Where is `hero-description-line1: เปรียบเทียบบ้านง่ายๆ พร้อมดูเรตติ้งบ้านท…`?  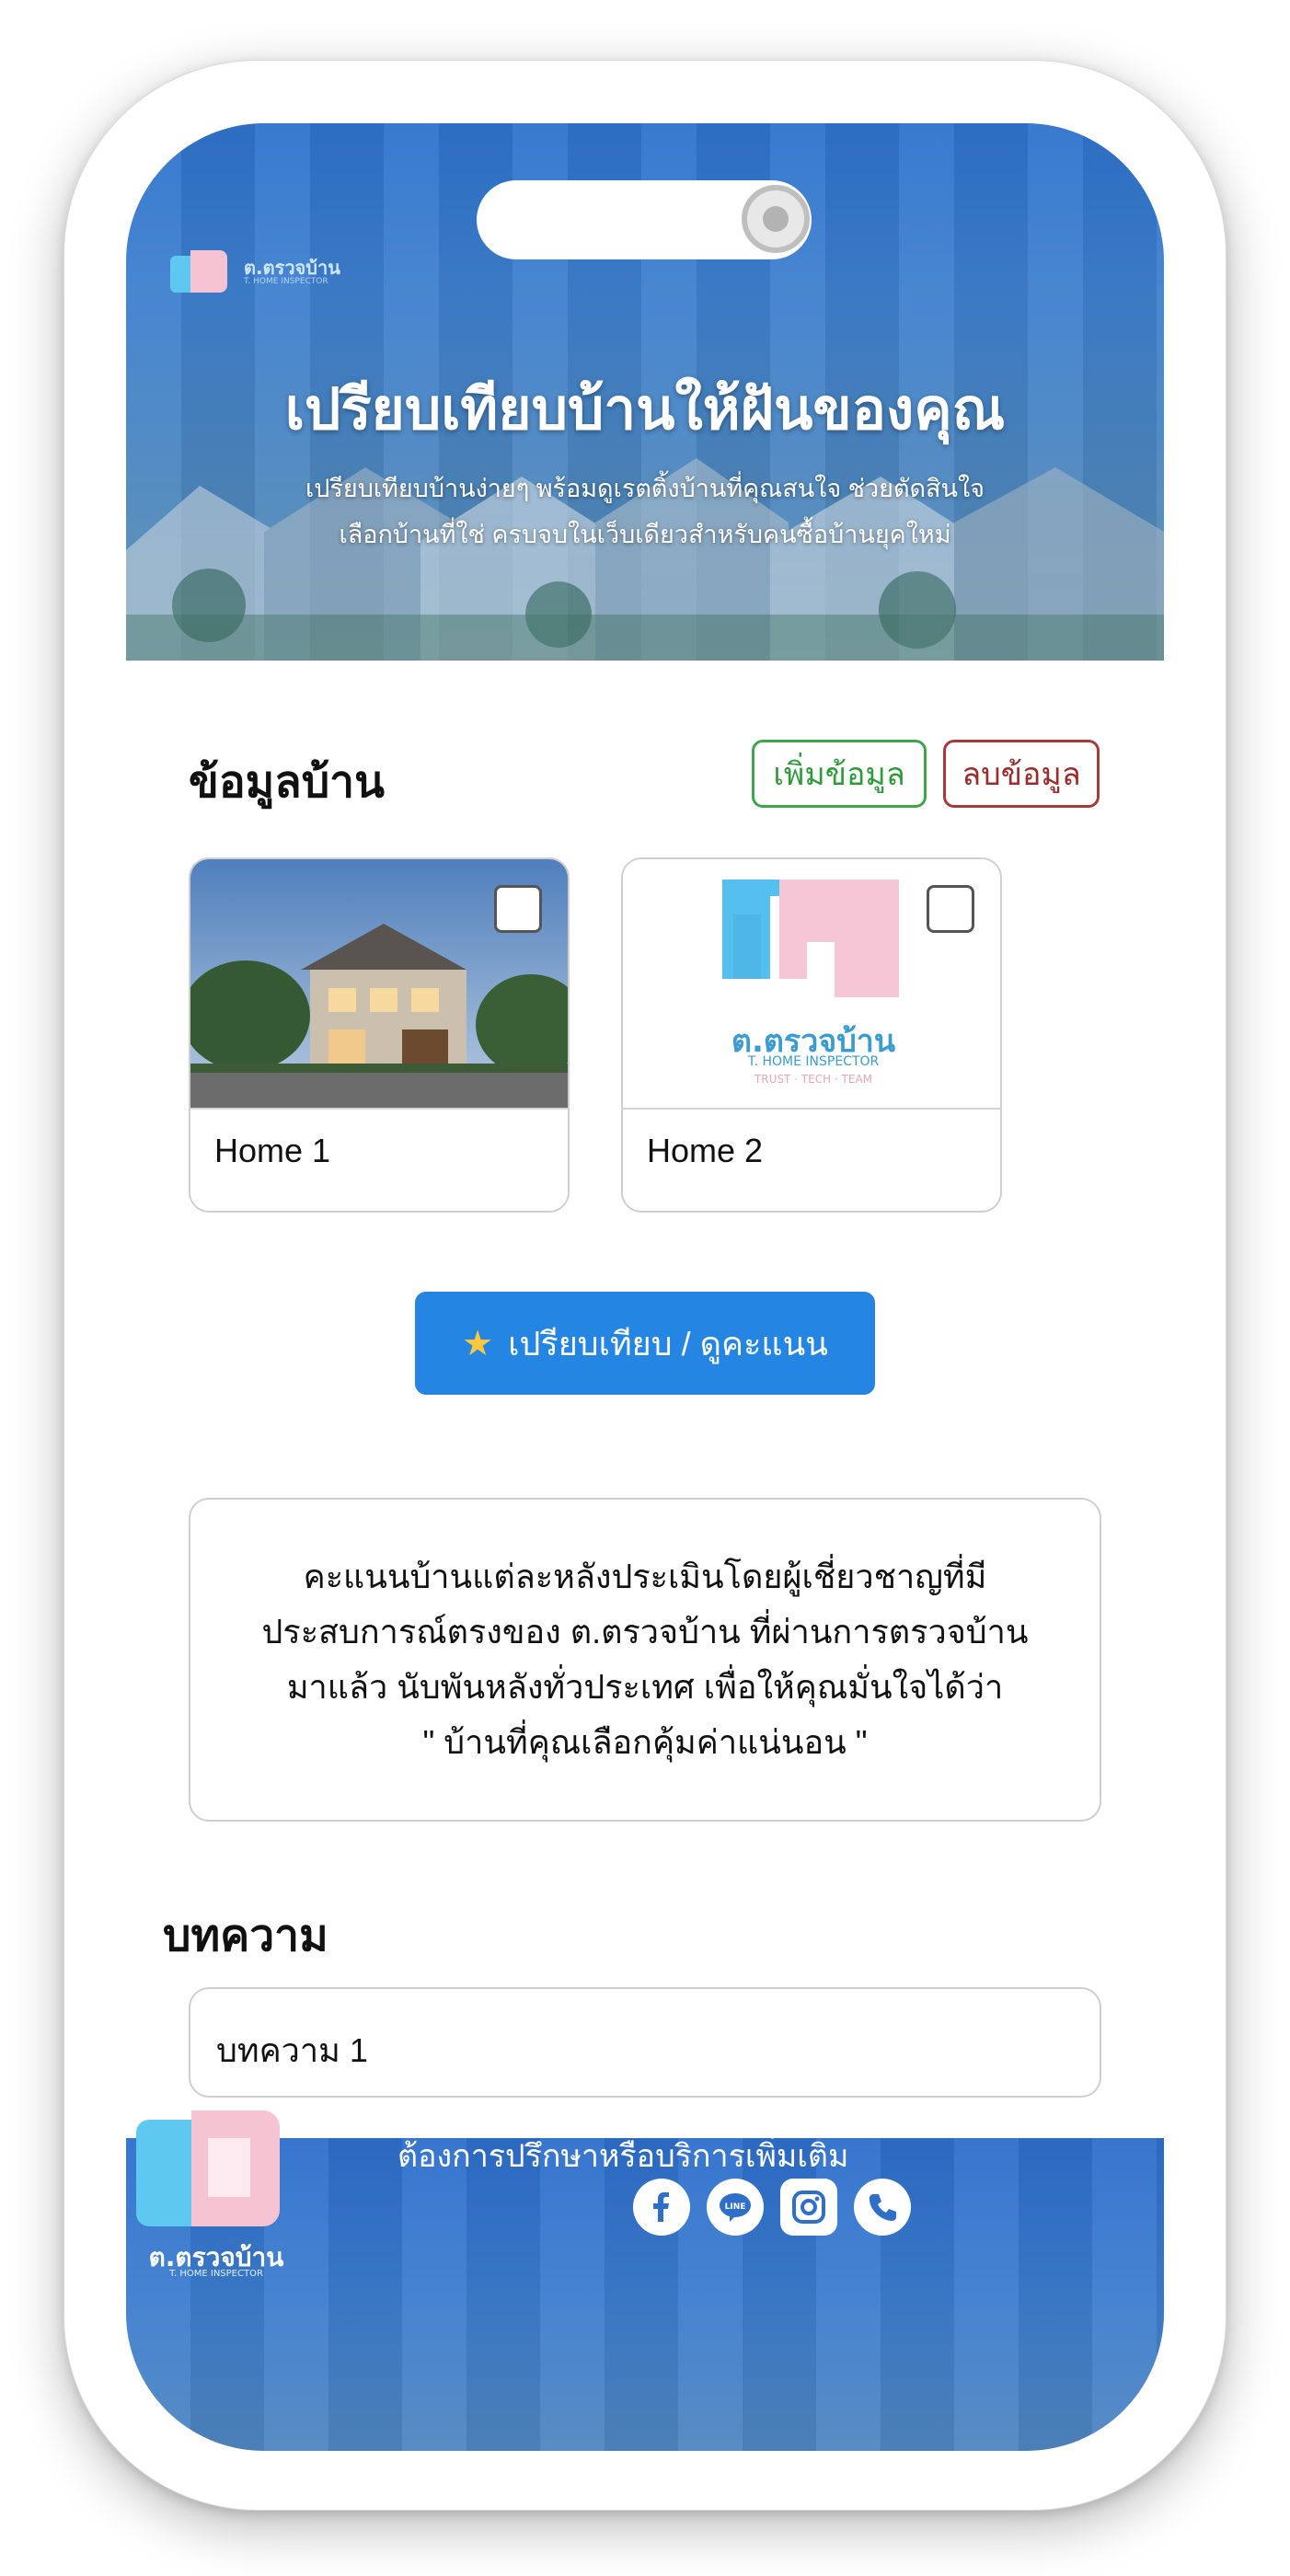 hero-description-line1: เปรียบเทียบบ้านง่ายๆ พร้อมดูเรตติ้งบ้านท… is located at coordinates (645, 488).